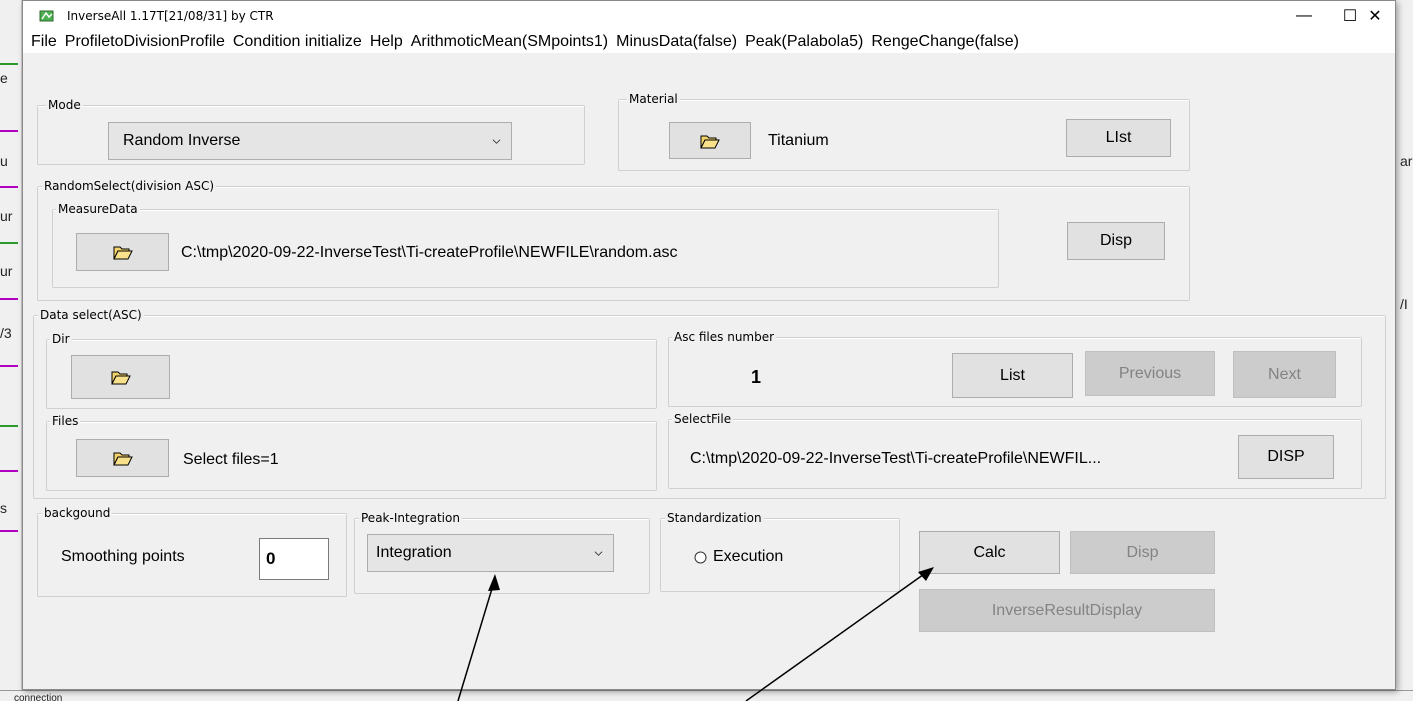 The height and width of the screenshot is (704, 1413). I want to click on dir-open-button, so click(120, 377).